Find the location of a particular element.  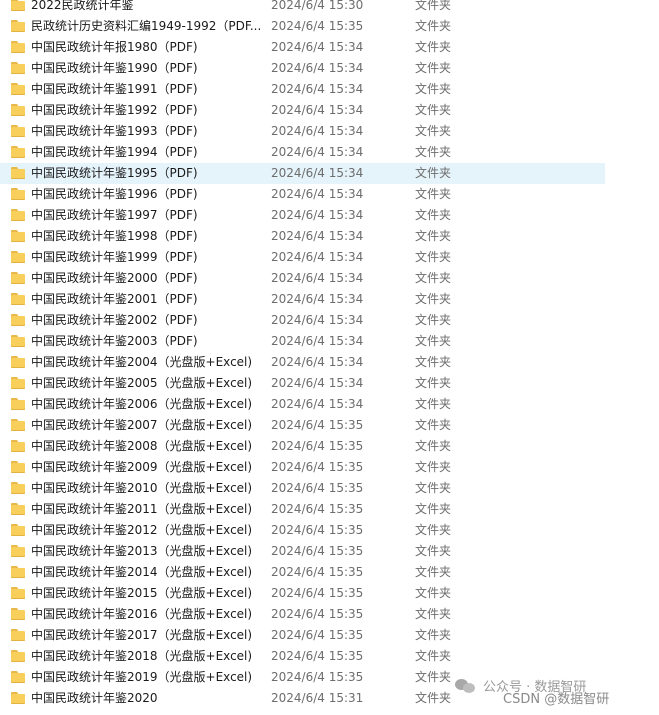

file-row: 中国民政统计年鉴1994（PDF) 2024/6/4 15:34 文件夹 is located at coordinates (302, 152).